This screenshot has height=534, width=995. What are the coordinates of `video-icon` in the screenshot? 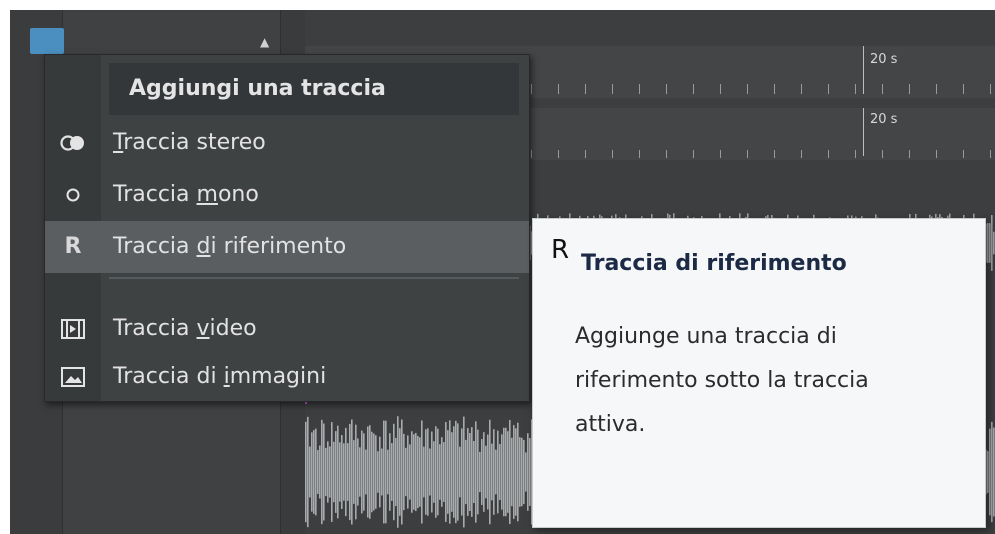 It's located at (73, 329).